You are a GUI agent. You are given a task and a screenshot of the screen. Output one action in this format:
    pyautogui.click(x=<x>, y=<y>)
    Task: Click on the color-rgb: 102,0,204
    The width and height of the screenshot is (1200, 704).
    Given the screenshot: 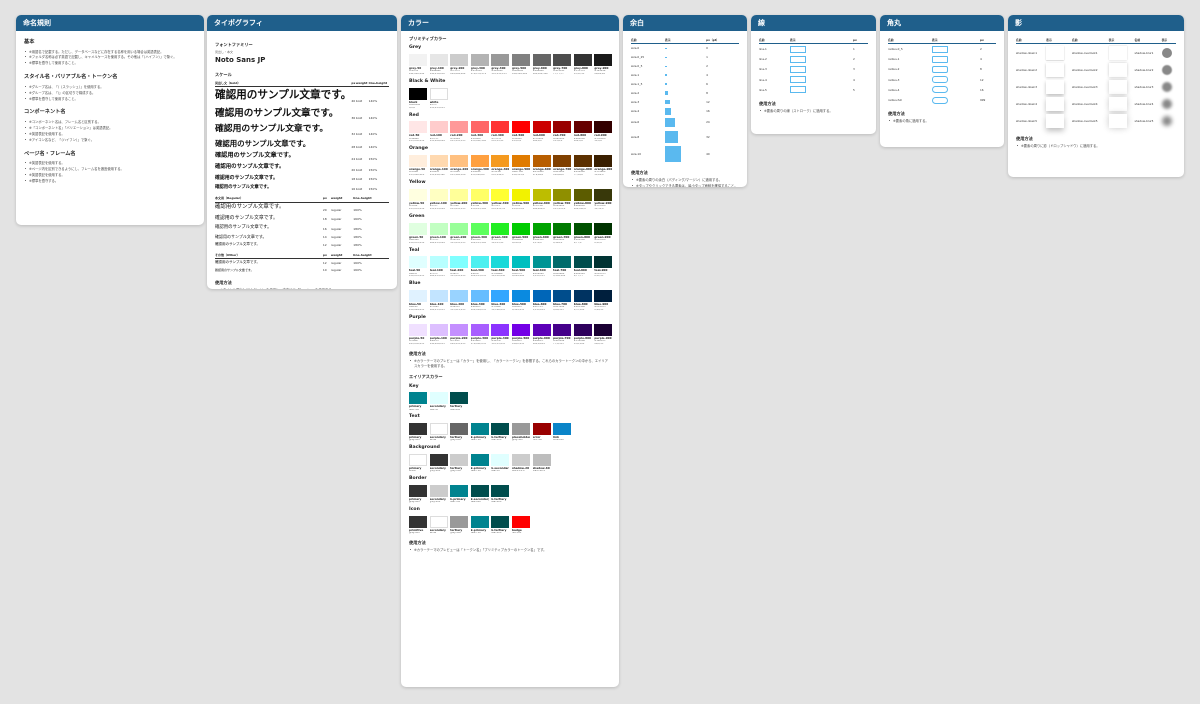 What is the action you would take?
    pyautogui.click(x=538, y=343)
    